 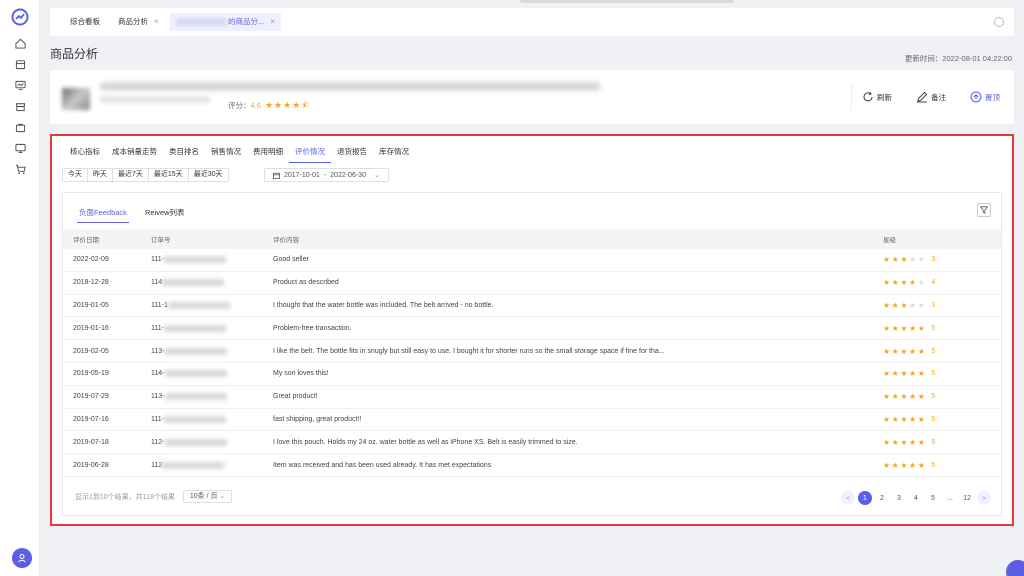 I want to click on date-15d-button: 最近15天, so click(x=169, y=175).